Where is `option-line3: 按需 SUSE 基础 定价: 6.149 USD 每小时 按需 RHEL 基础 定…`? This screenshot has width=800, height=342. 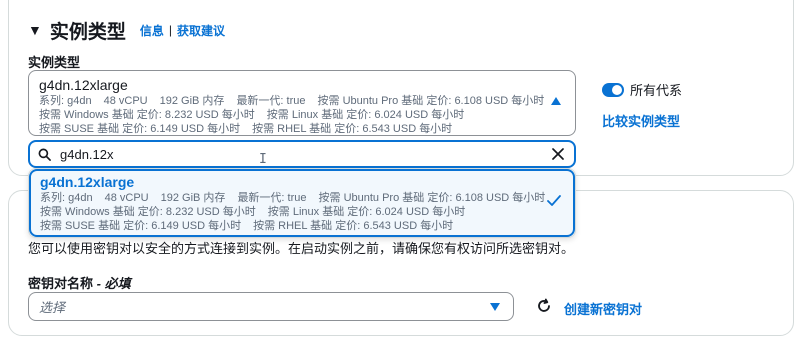
option-line3: 按需 SUSE 基础 定价: 6.149 USD 每小时 按需 RHEL 基础 定… is located at coordinates (247, 226).